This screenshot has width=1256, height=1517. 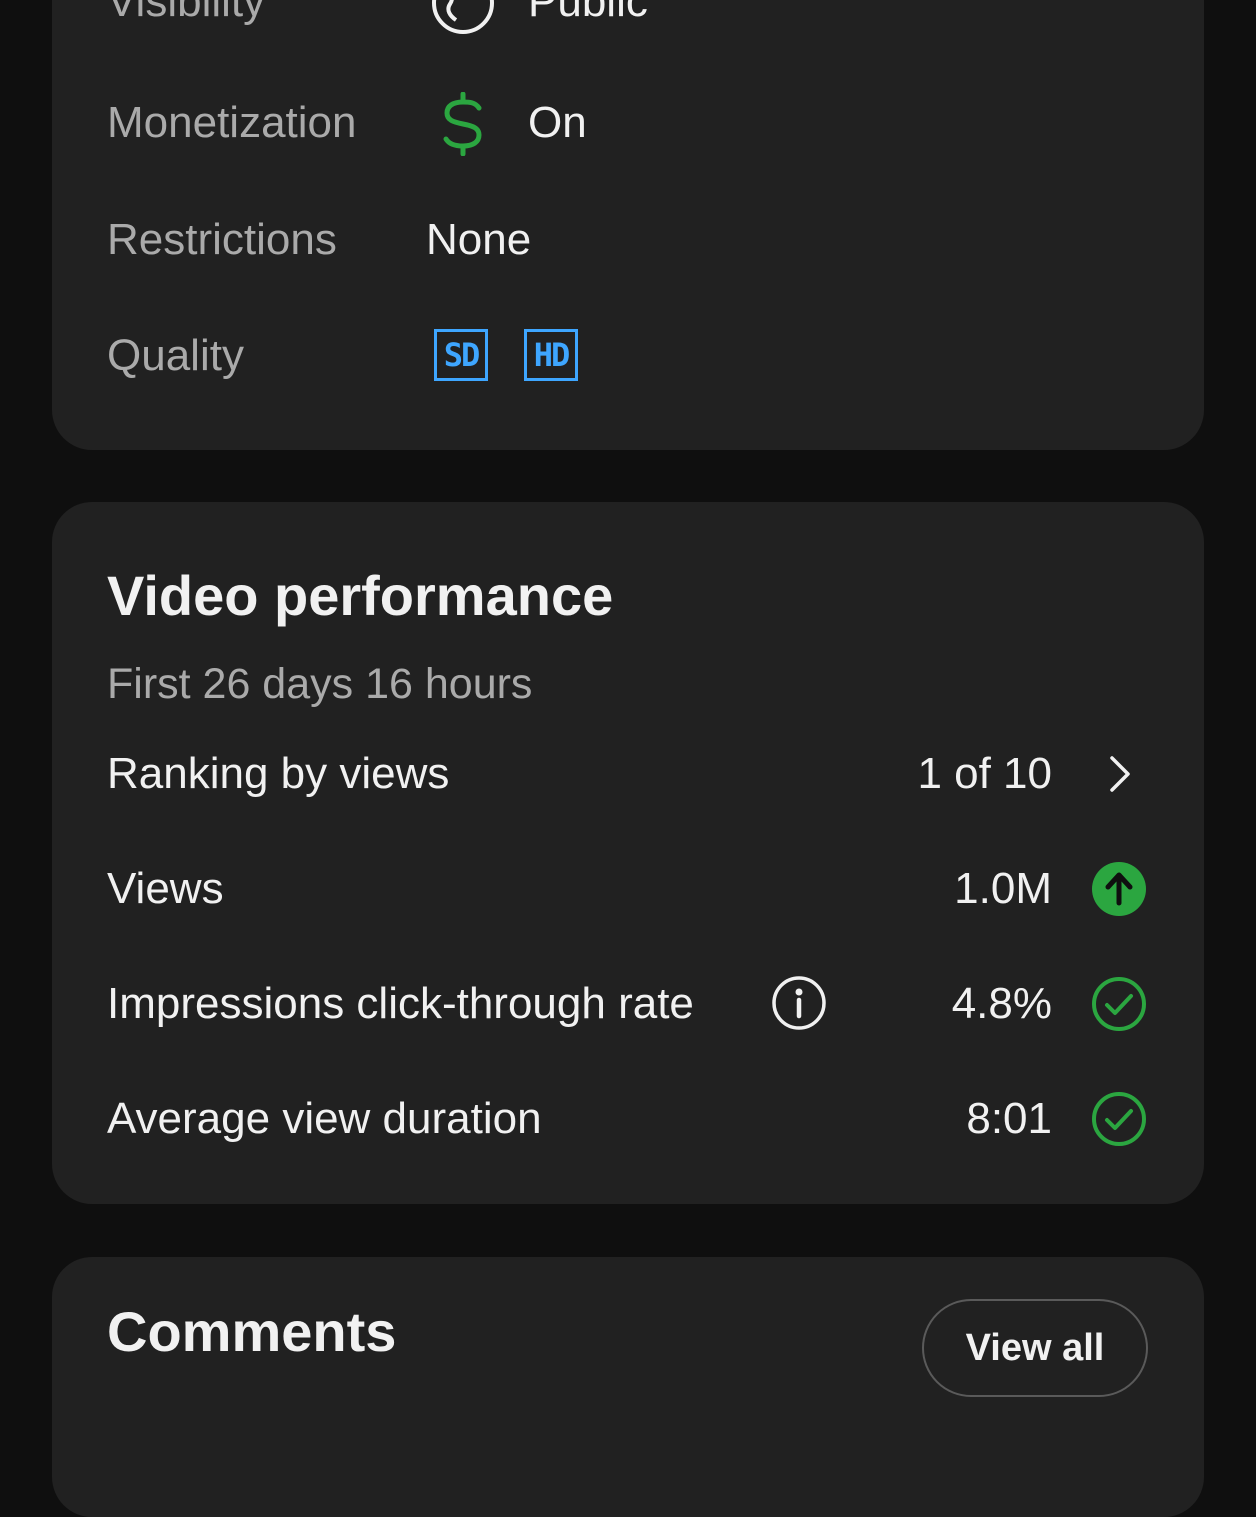 I want to click on view-all-comments-button: View all, so click(x=1035, y=1348).